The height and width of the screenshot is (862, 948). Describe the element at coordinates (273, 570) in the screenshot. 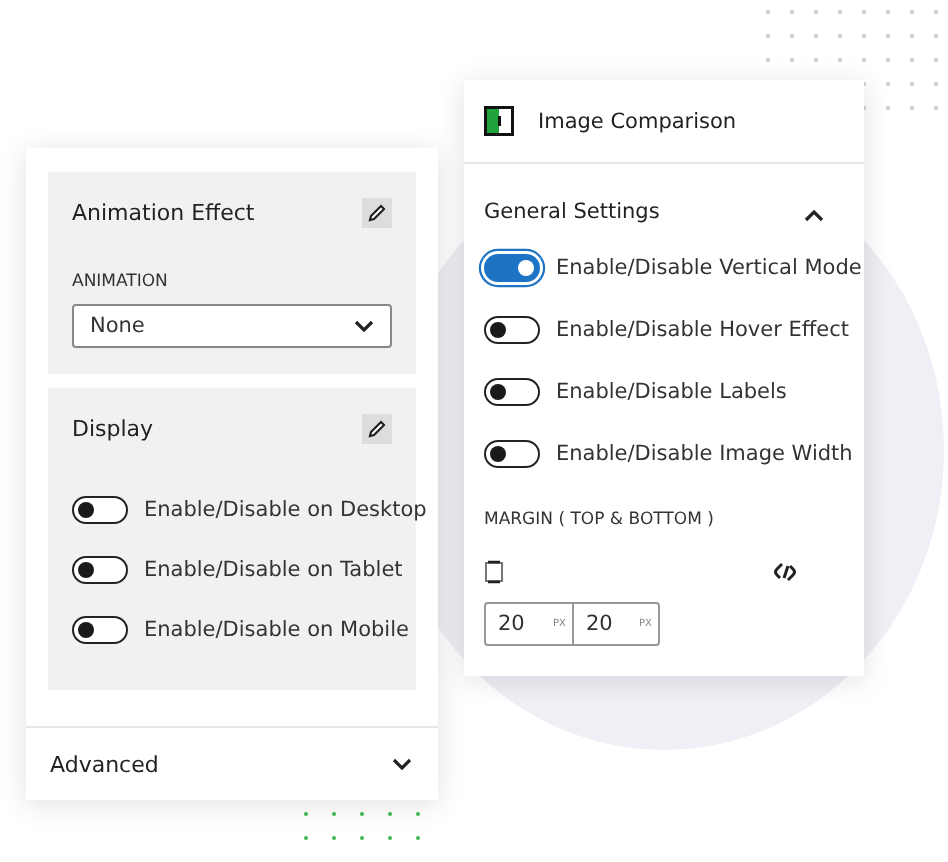

I see `toggle-label: Enable/Disable on Tablet` at that location.